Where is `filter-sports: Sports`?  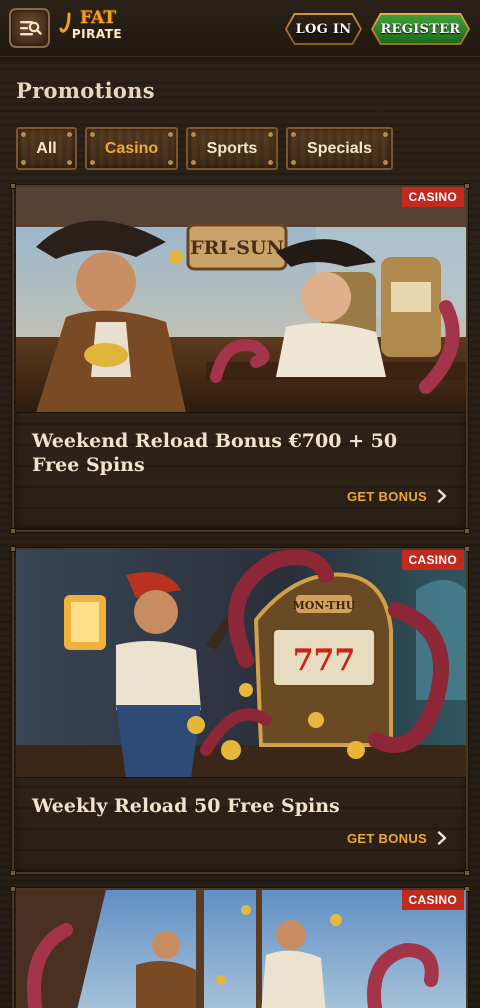 filter-sports: Sports is located at coordinates (232, 148).